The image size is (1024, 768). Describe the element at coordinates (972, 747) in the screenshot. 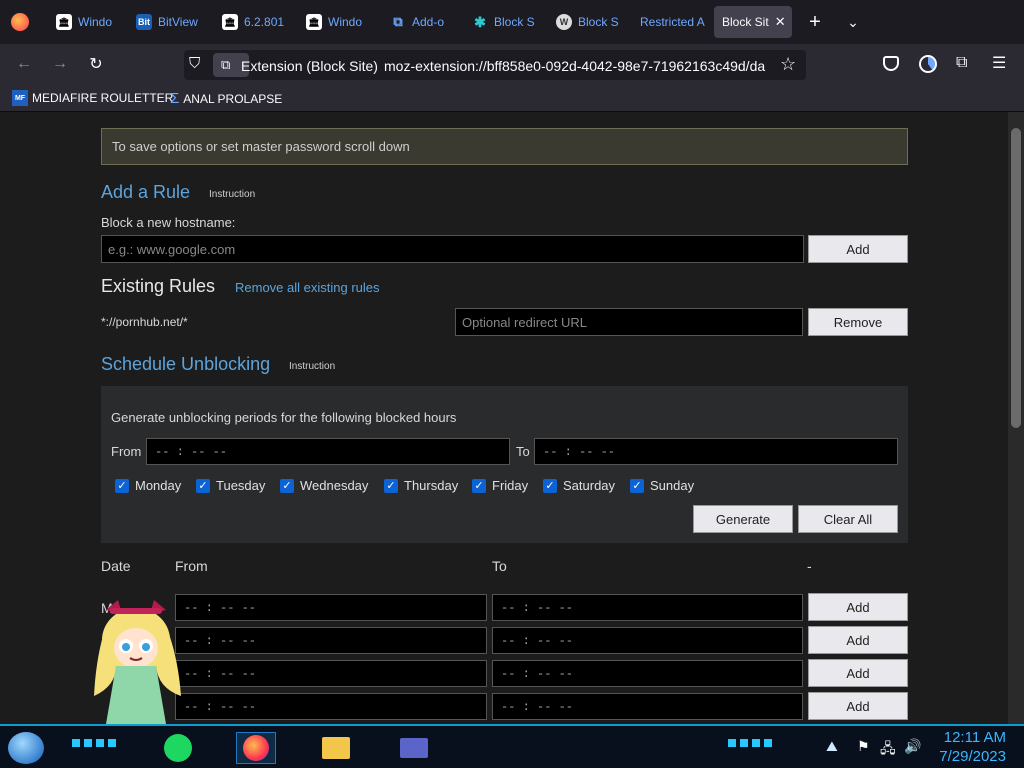

I see `system-clock: 12:11 AM 7/29/2023` at that location.